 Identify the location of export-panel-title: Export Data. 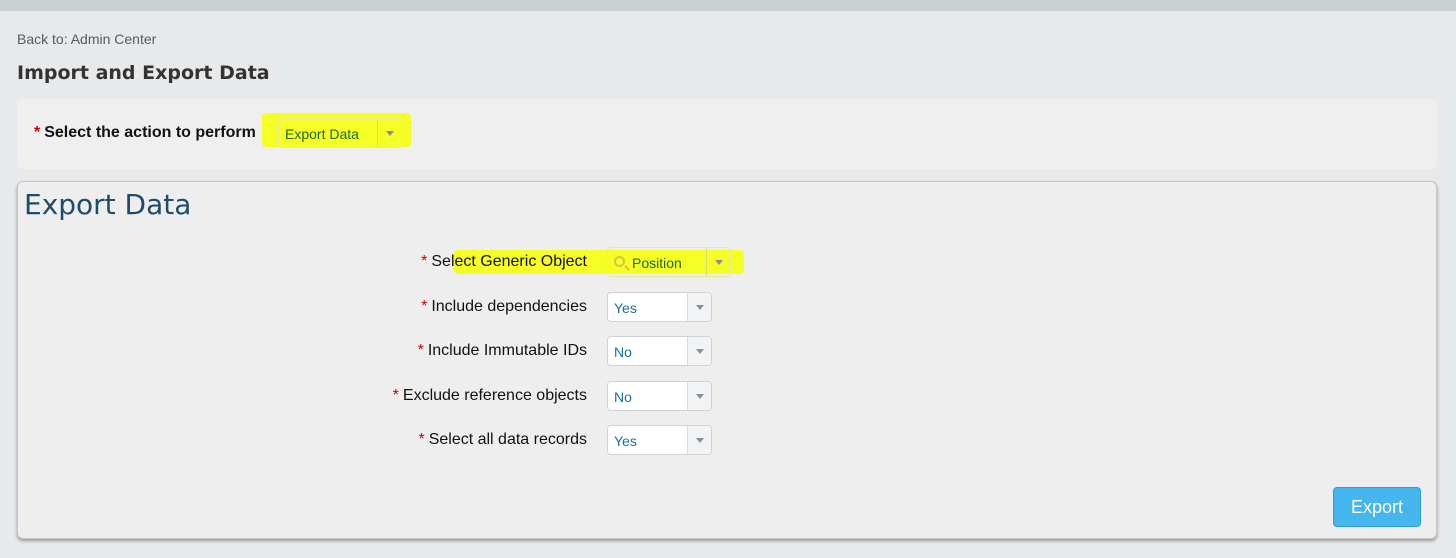
(108, 204).